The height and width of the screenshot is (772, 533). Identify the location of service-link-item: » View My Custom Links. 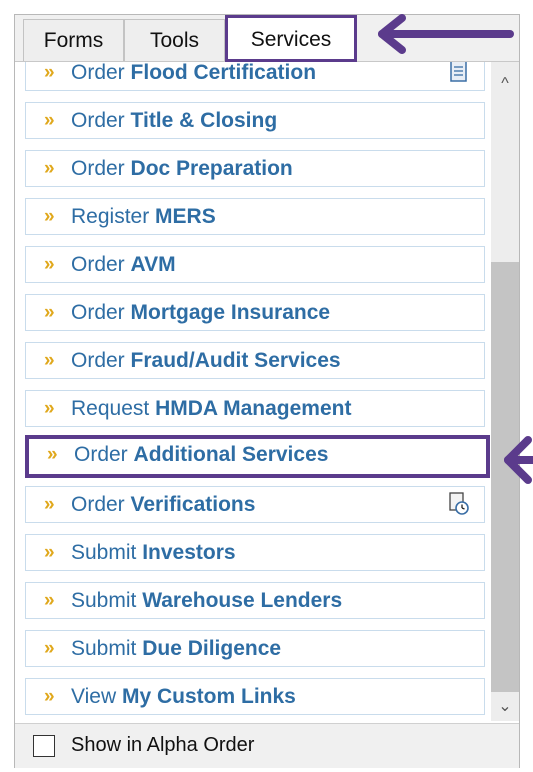
(255, 696).